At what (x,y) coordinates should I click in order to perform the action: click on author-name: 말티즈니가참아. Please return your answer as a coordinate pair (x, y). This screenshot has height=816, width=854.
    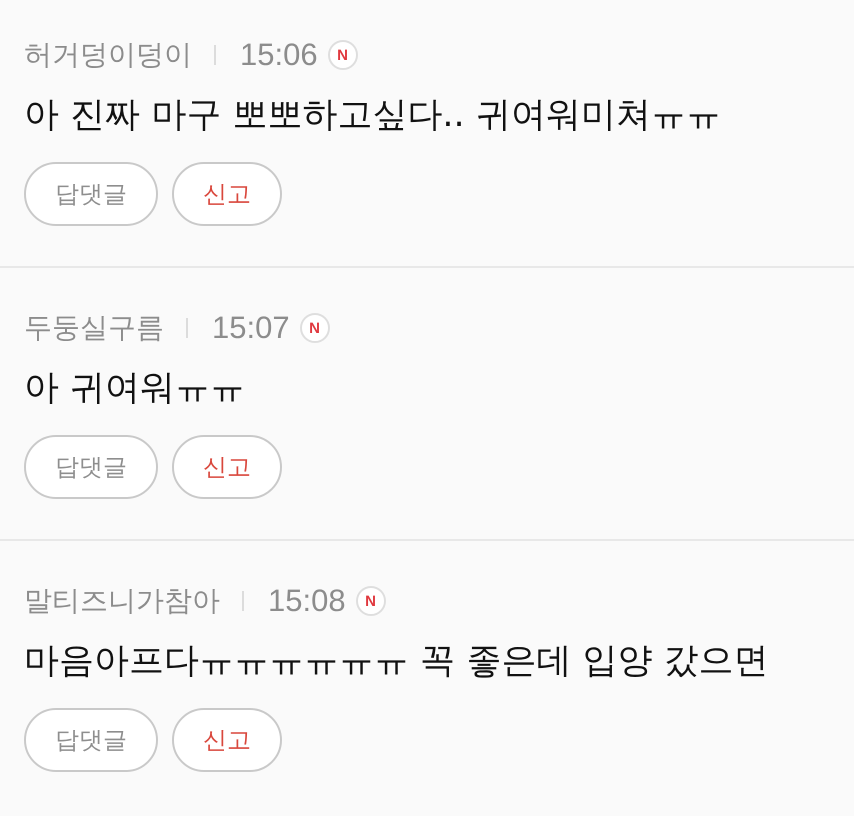
    Looking at the image, I should click on (122, 601).